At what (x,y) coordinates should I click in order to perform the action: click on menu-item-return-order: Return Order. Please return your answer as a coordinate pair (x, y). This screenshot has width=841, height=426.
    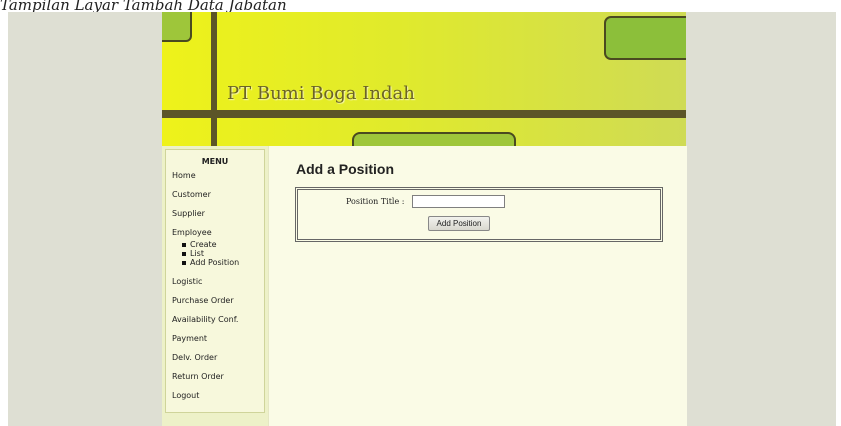
    Looking at the image, I should click on (215, 379).